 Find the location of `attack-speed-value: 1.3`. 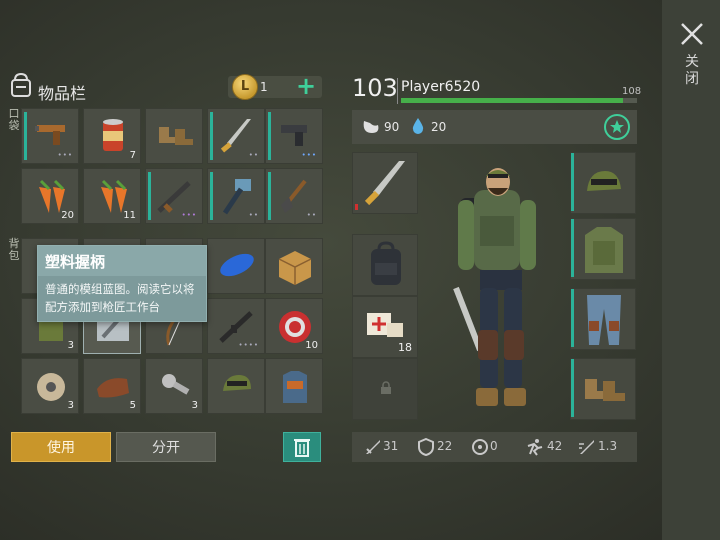

attack-speed-value: 1.3 is located at coordinates (608, 446).